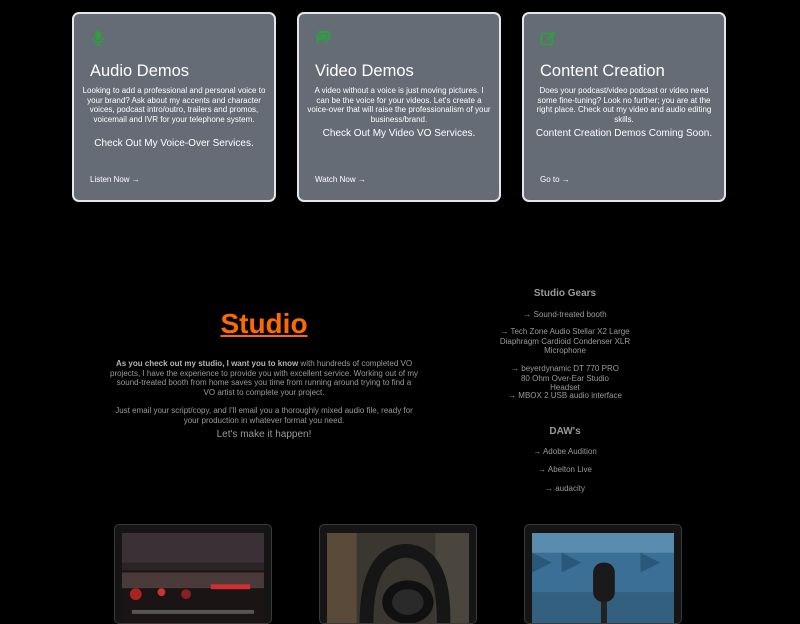 The image size is (800, 624). What do you see at coordinates (264, 324) in the screenshot?
I see `studio-heading: Studio` at bounding box center [264, 324].